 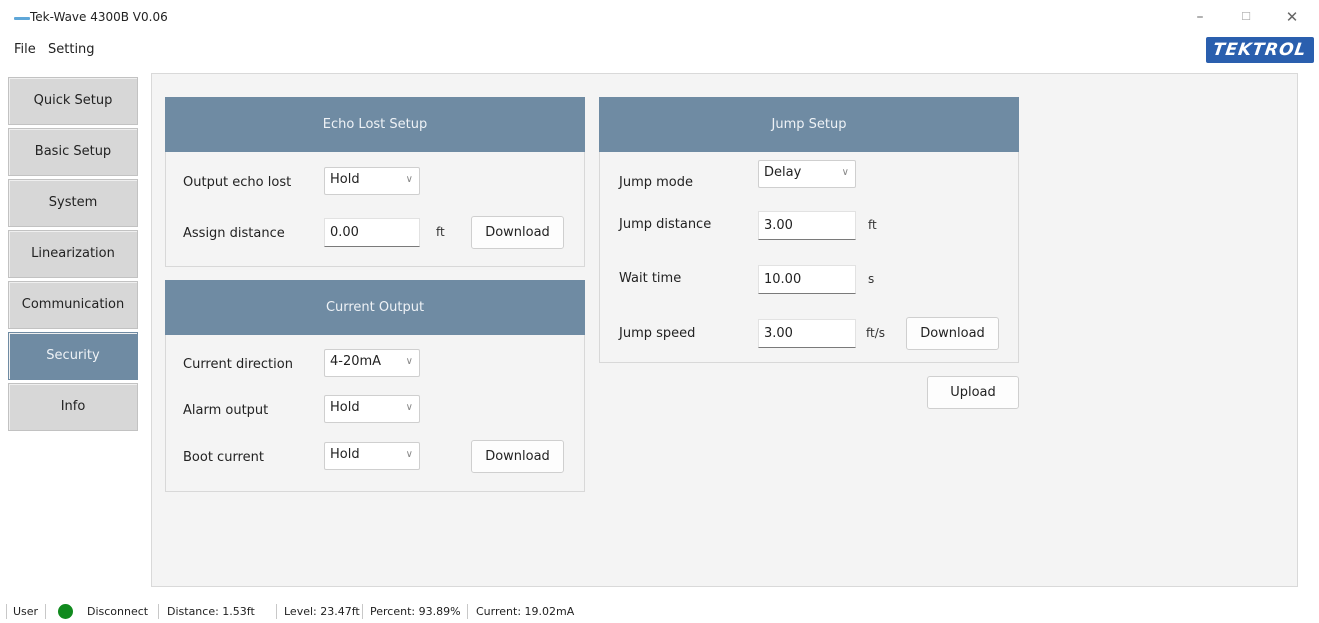 I want to click on current-direction-select: 4-20mA ∨, so click(x=372, y=363).